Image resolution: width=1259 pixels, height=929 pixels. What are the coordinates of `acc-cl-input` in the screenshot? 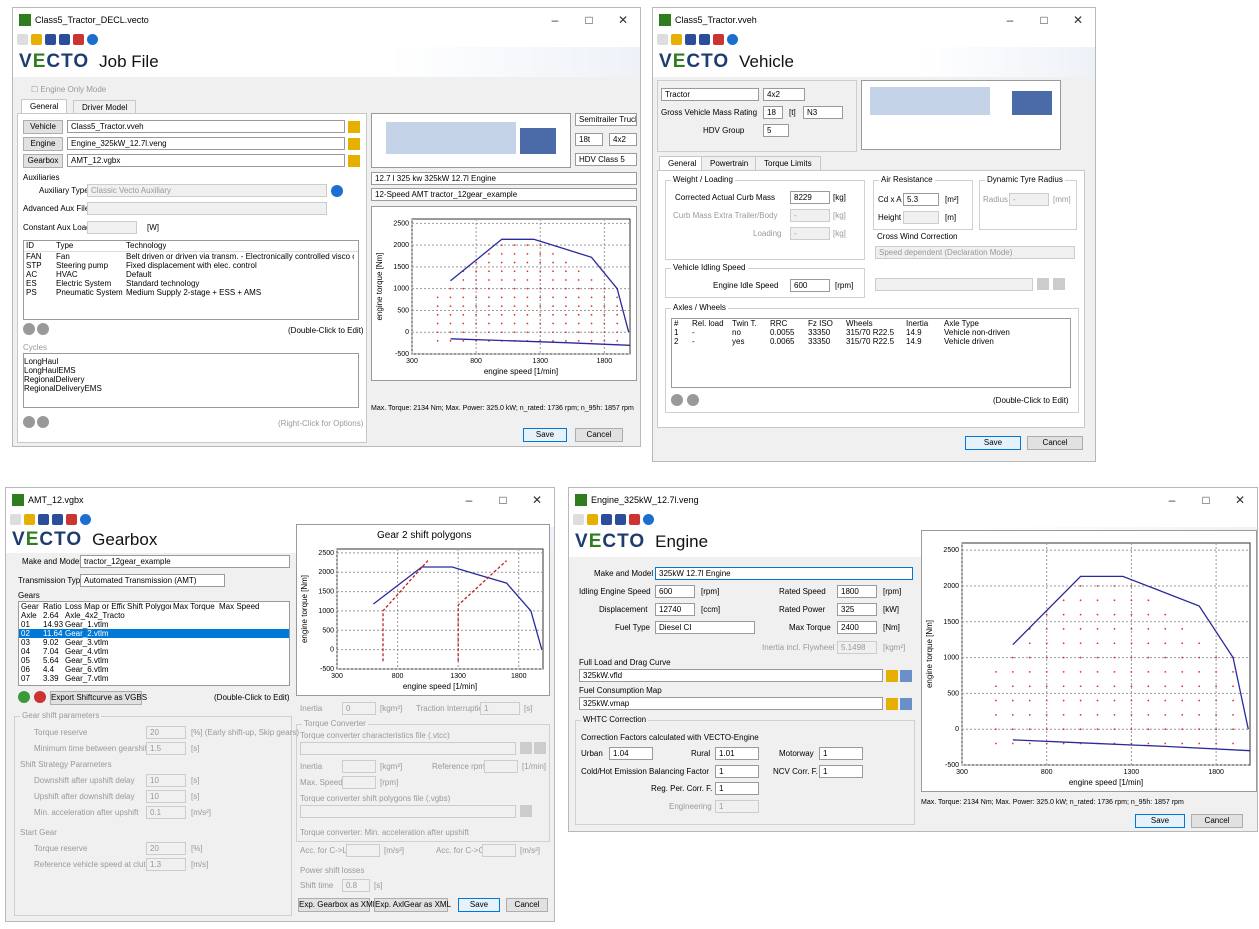 It's located at (363, 850).